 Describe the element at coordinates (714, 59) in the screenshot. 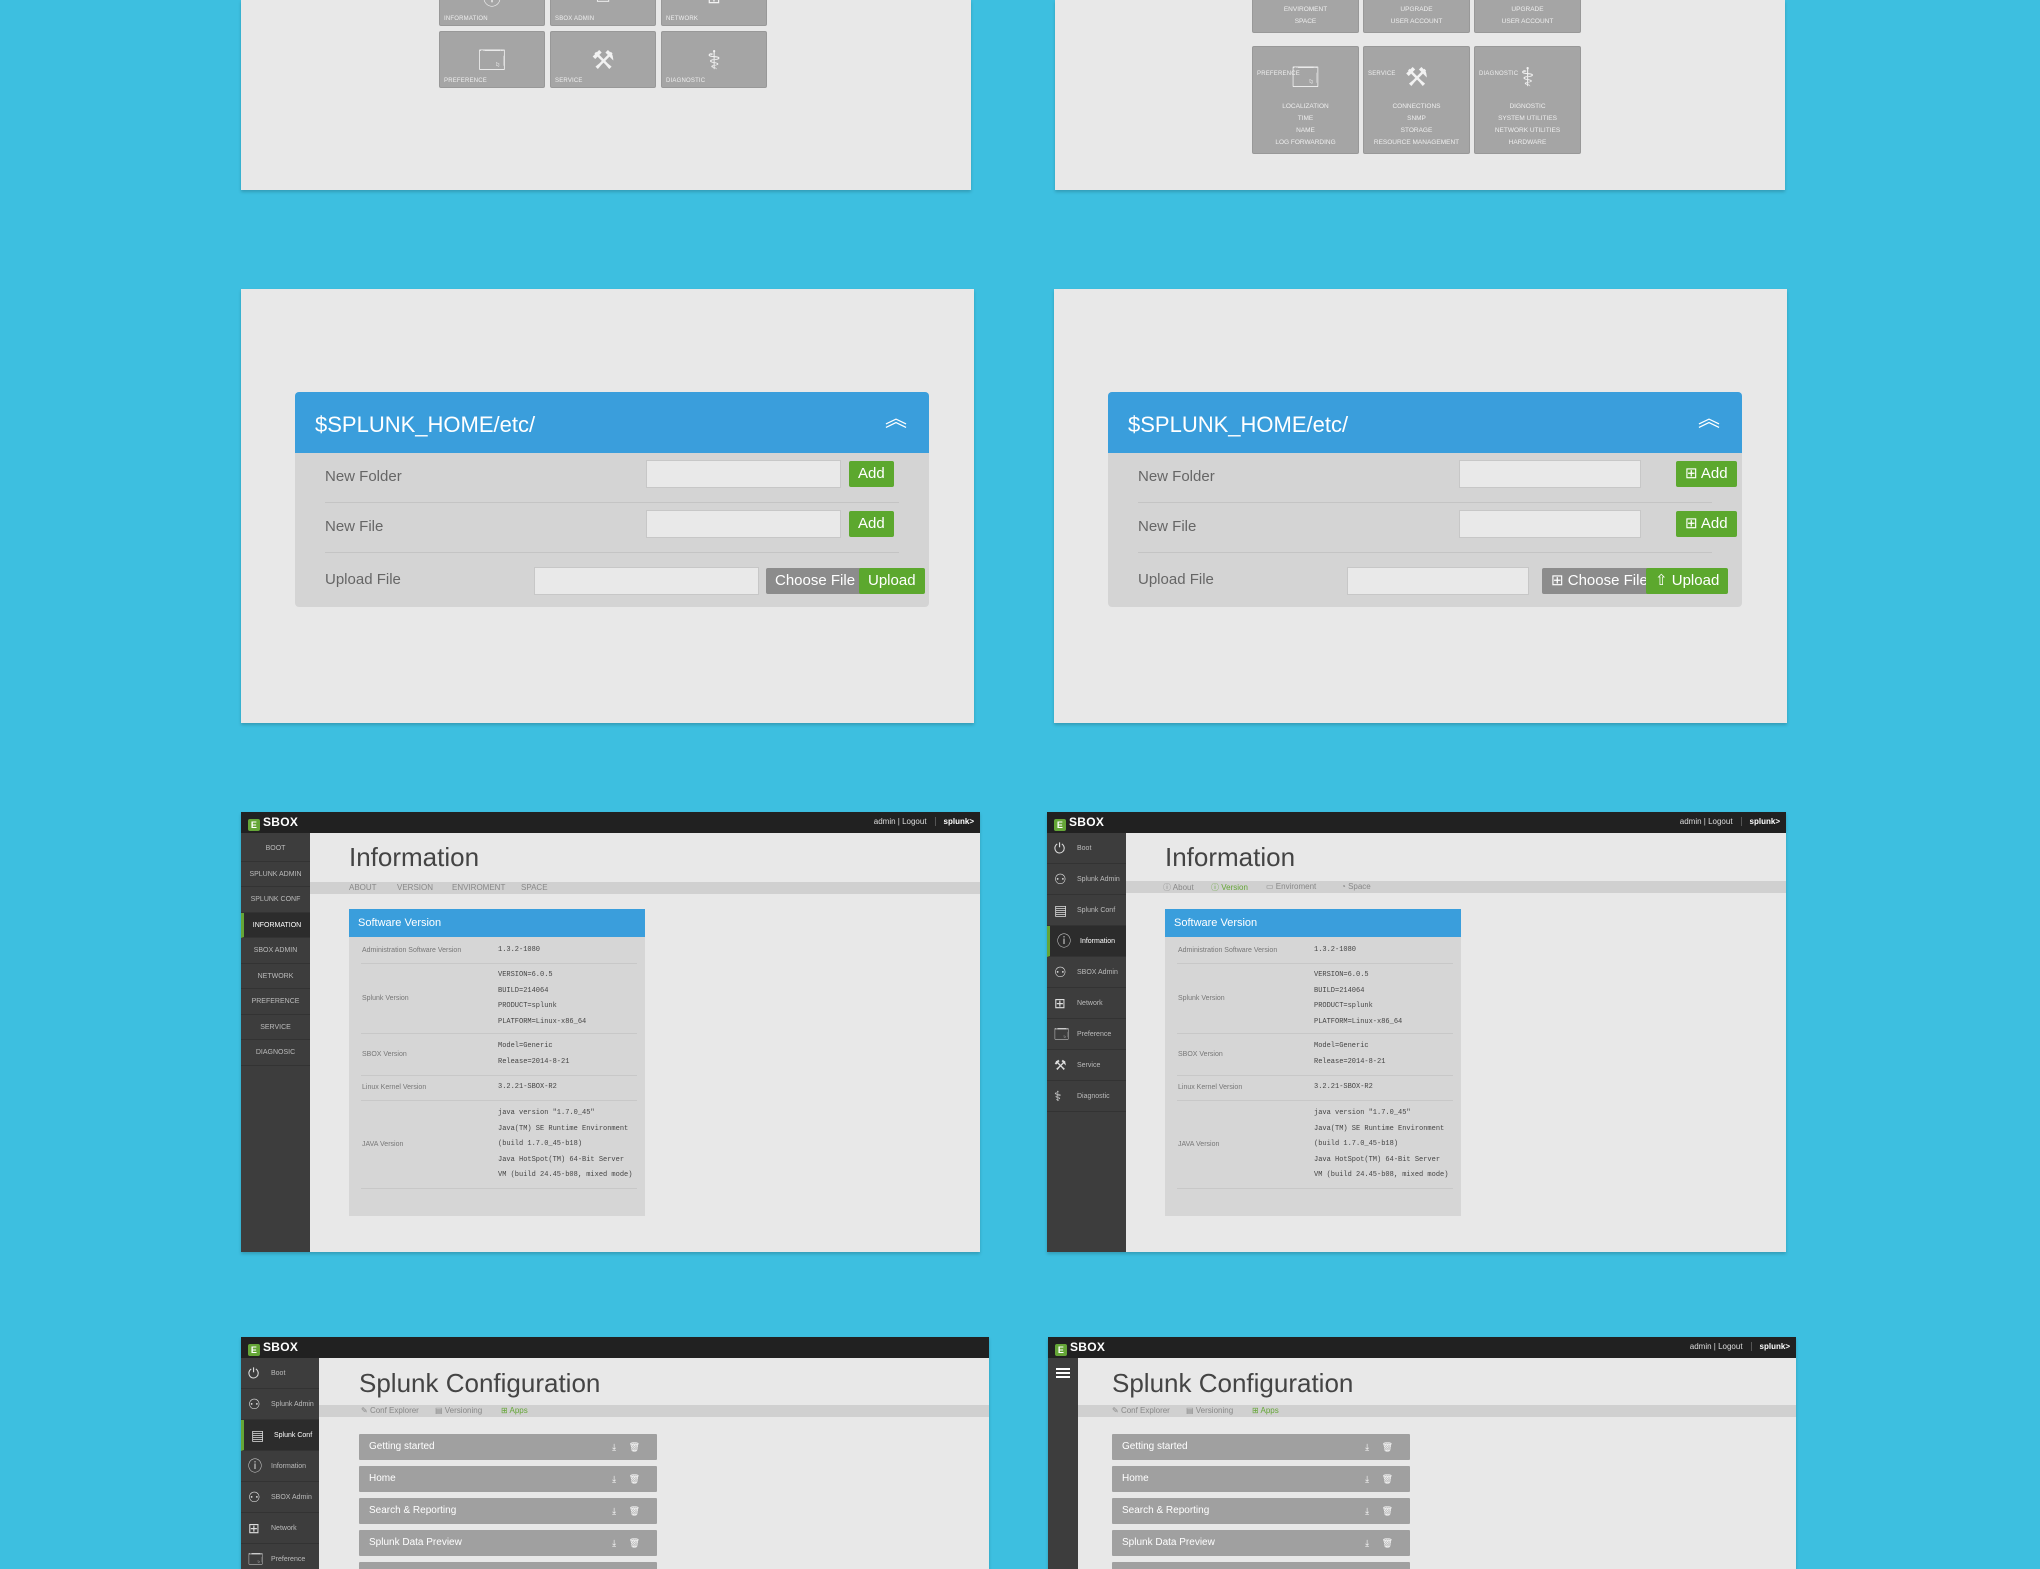

I see `tile-diagnostic: ⚕ DIAGNOSTIC` at that location.